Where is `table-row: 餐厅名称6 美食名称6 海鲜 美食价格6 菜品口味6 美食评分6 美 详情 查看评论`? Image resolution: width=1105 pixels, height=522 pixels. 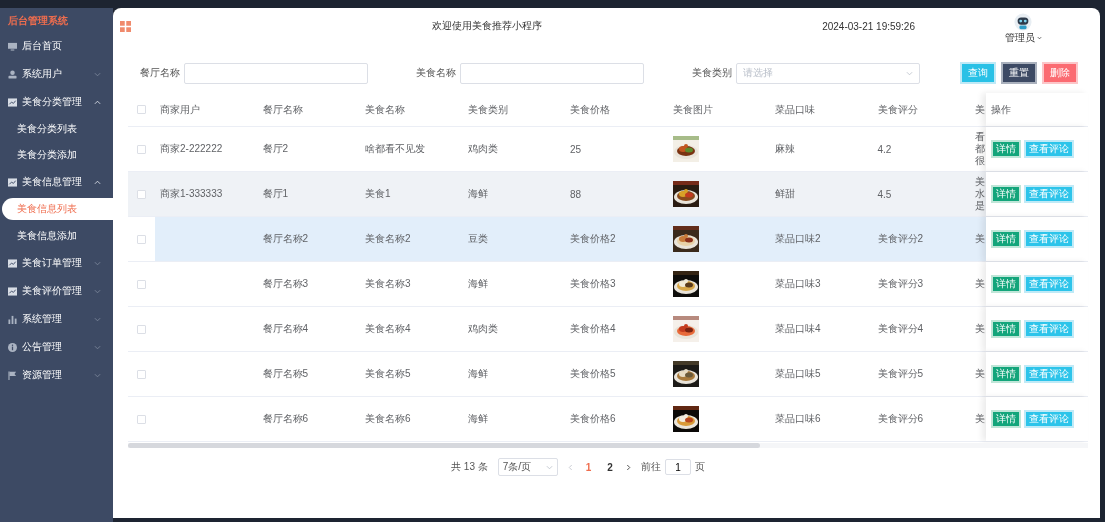 table-row: 餐厅名称6 美食名称6 海鲜 美食价格6 菜品口味6 美食评分6 美 详情 查看评论 is located at coordinates (608, 419).